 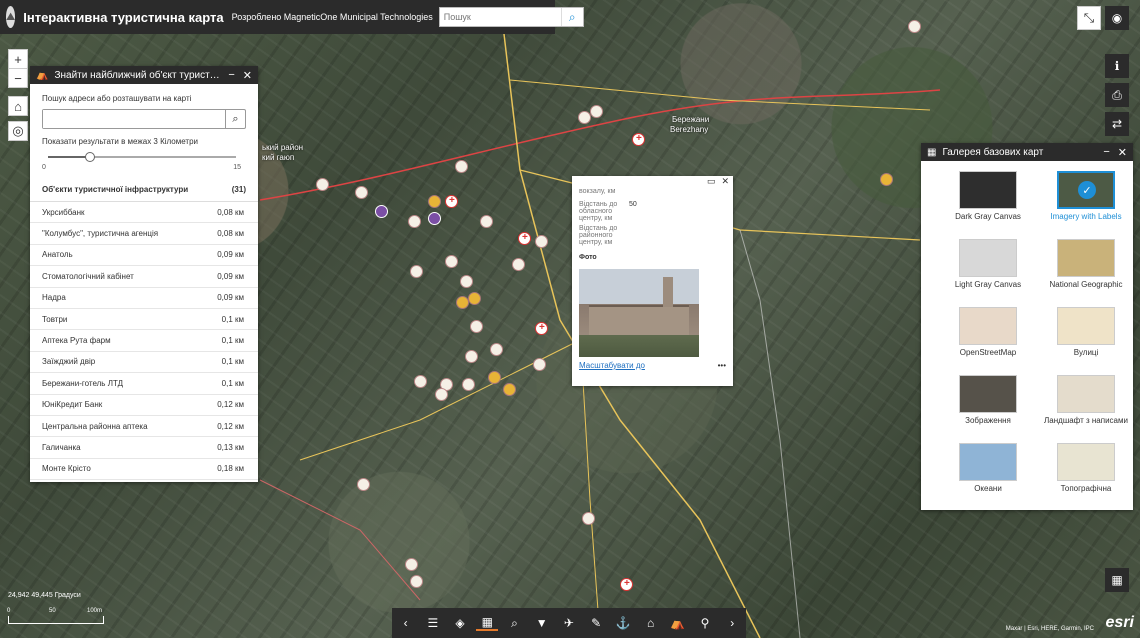 I want to click on basemap-item: Океани, so click(x=988, y=477).